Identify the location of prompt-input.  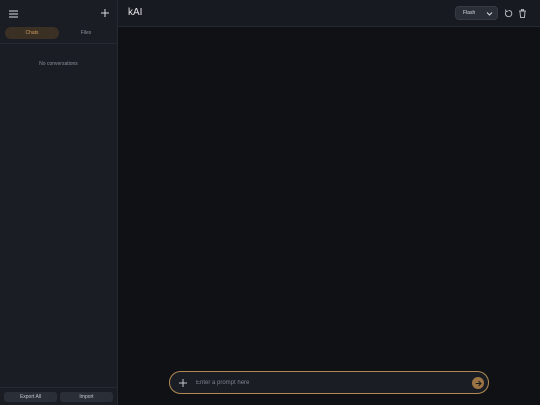
(330, 383).